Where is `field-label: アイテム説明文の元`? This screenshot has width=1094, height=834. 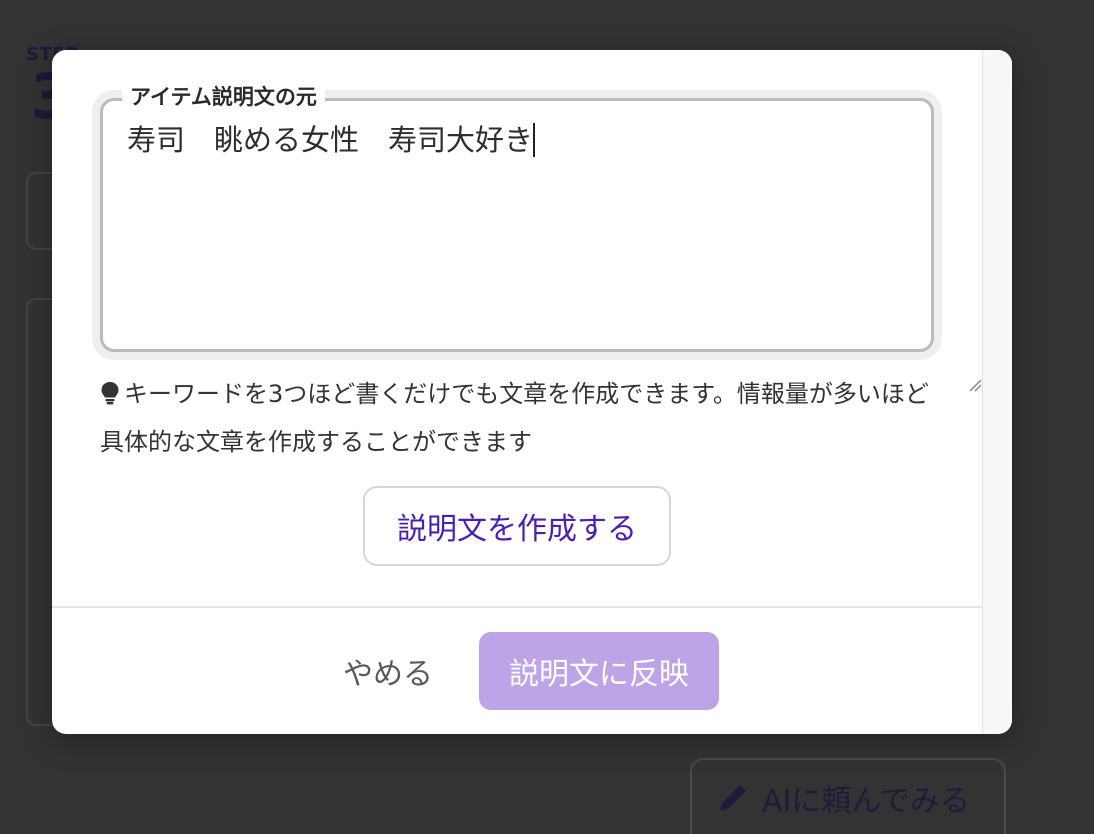
field-label: アイテム説明文の元 is located at coordinates (223, 97).